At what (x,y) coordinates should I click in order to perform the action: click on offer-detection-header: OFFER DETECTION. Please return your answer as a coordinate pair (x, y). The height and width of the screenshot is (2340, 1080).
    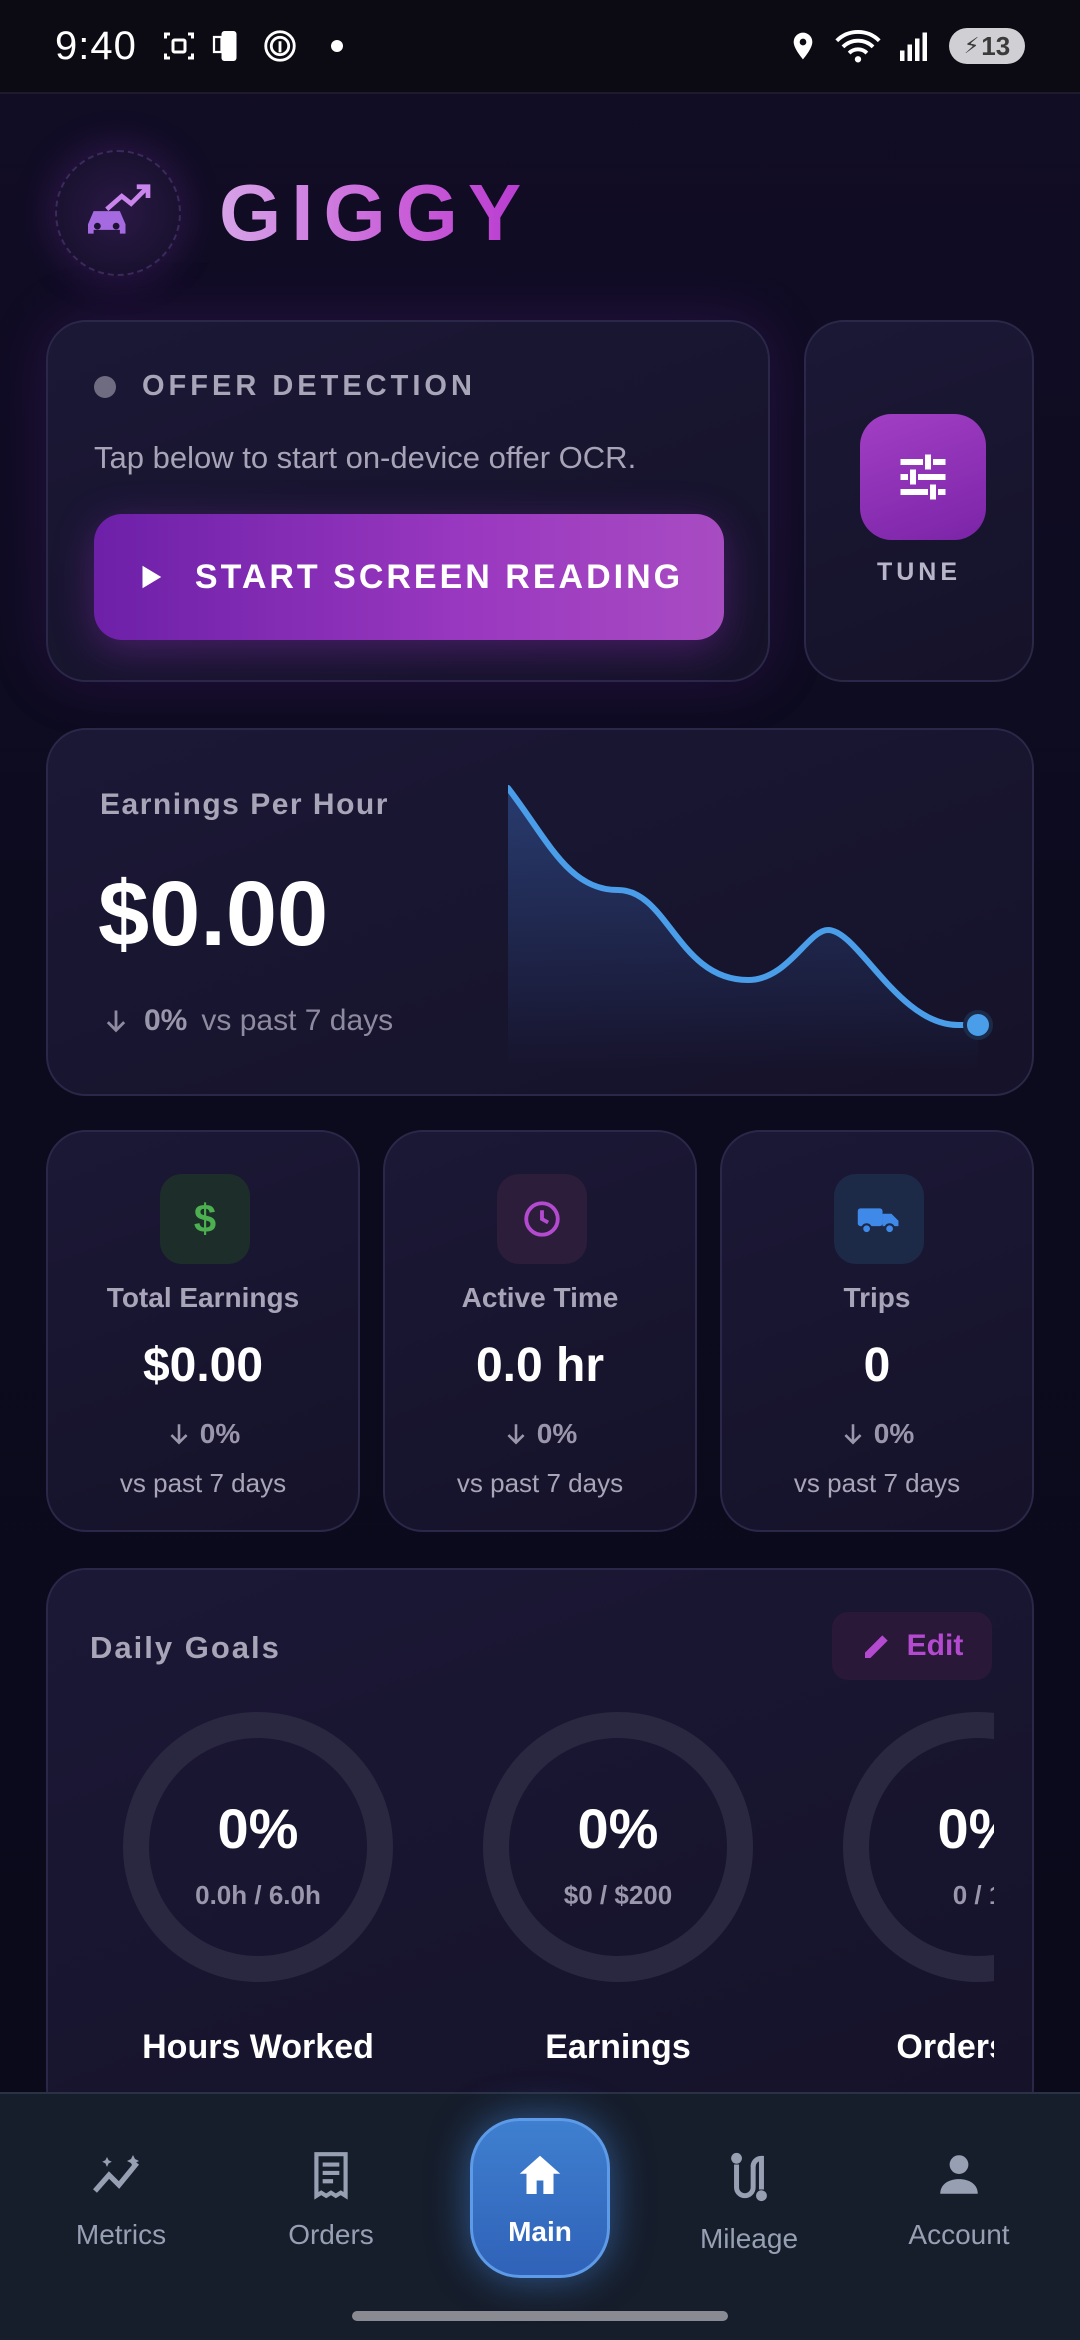
    Looking at the image, I should click on (285, 386).